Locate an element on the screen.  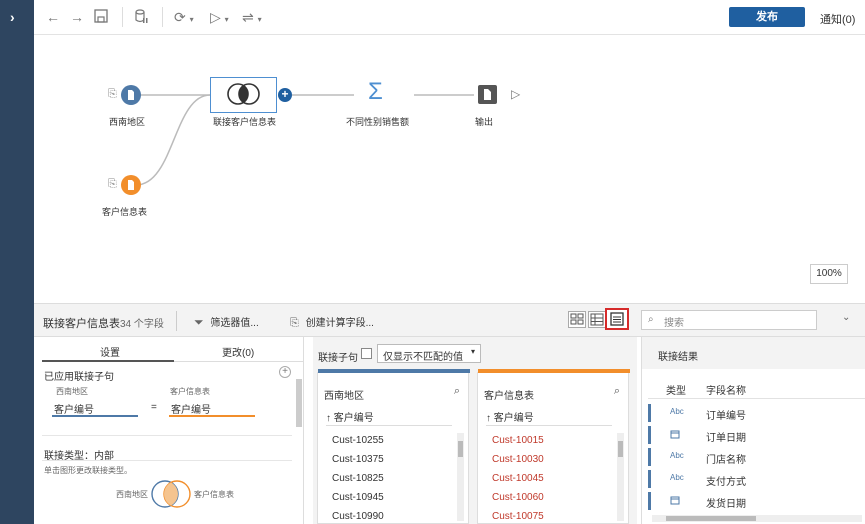
right-field-underline is located at coordinates (212, 416).